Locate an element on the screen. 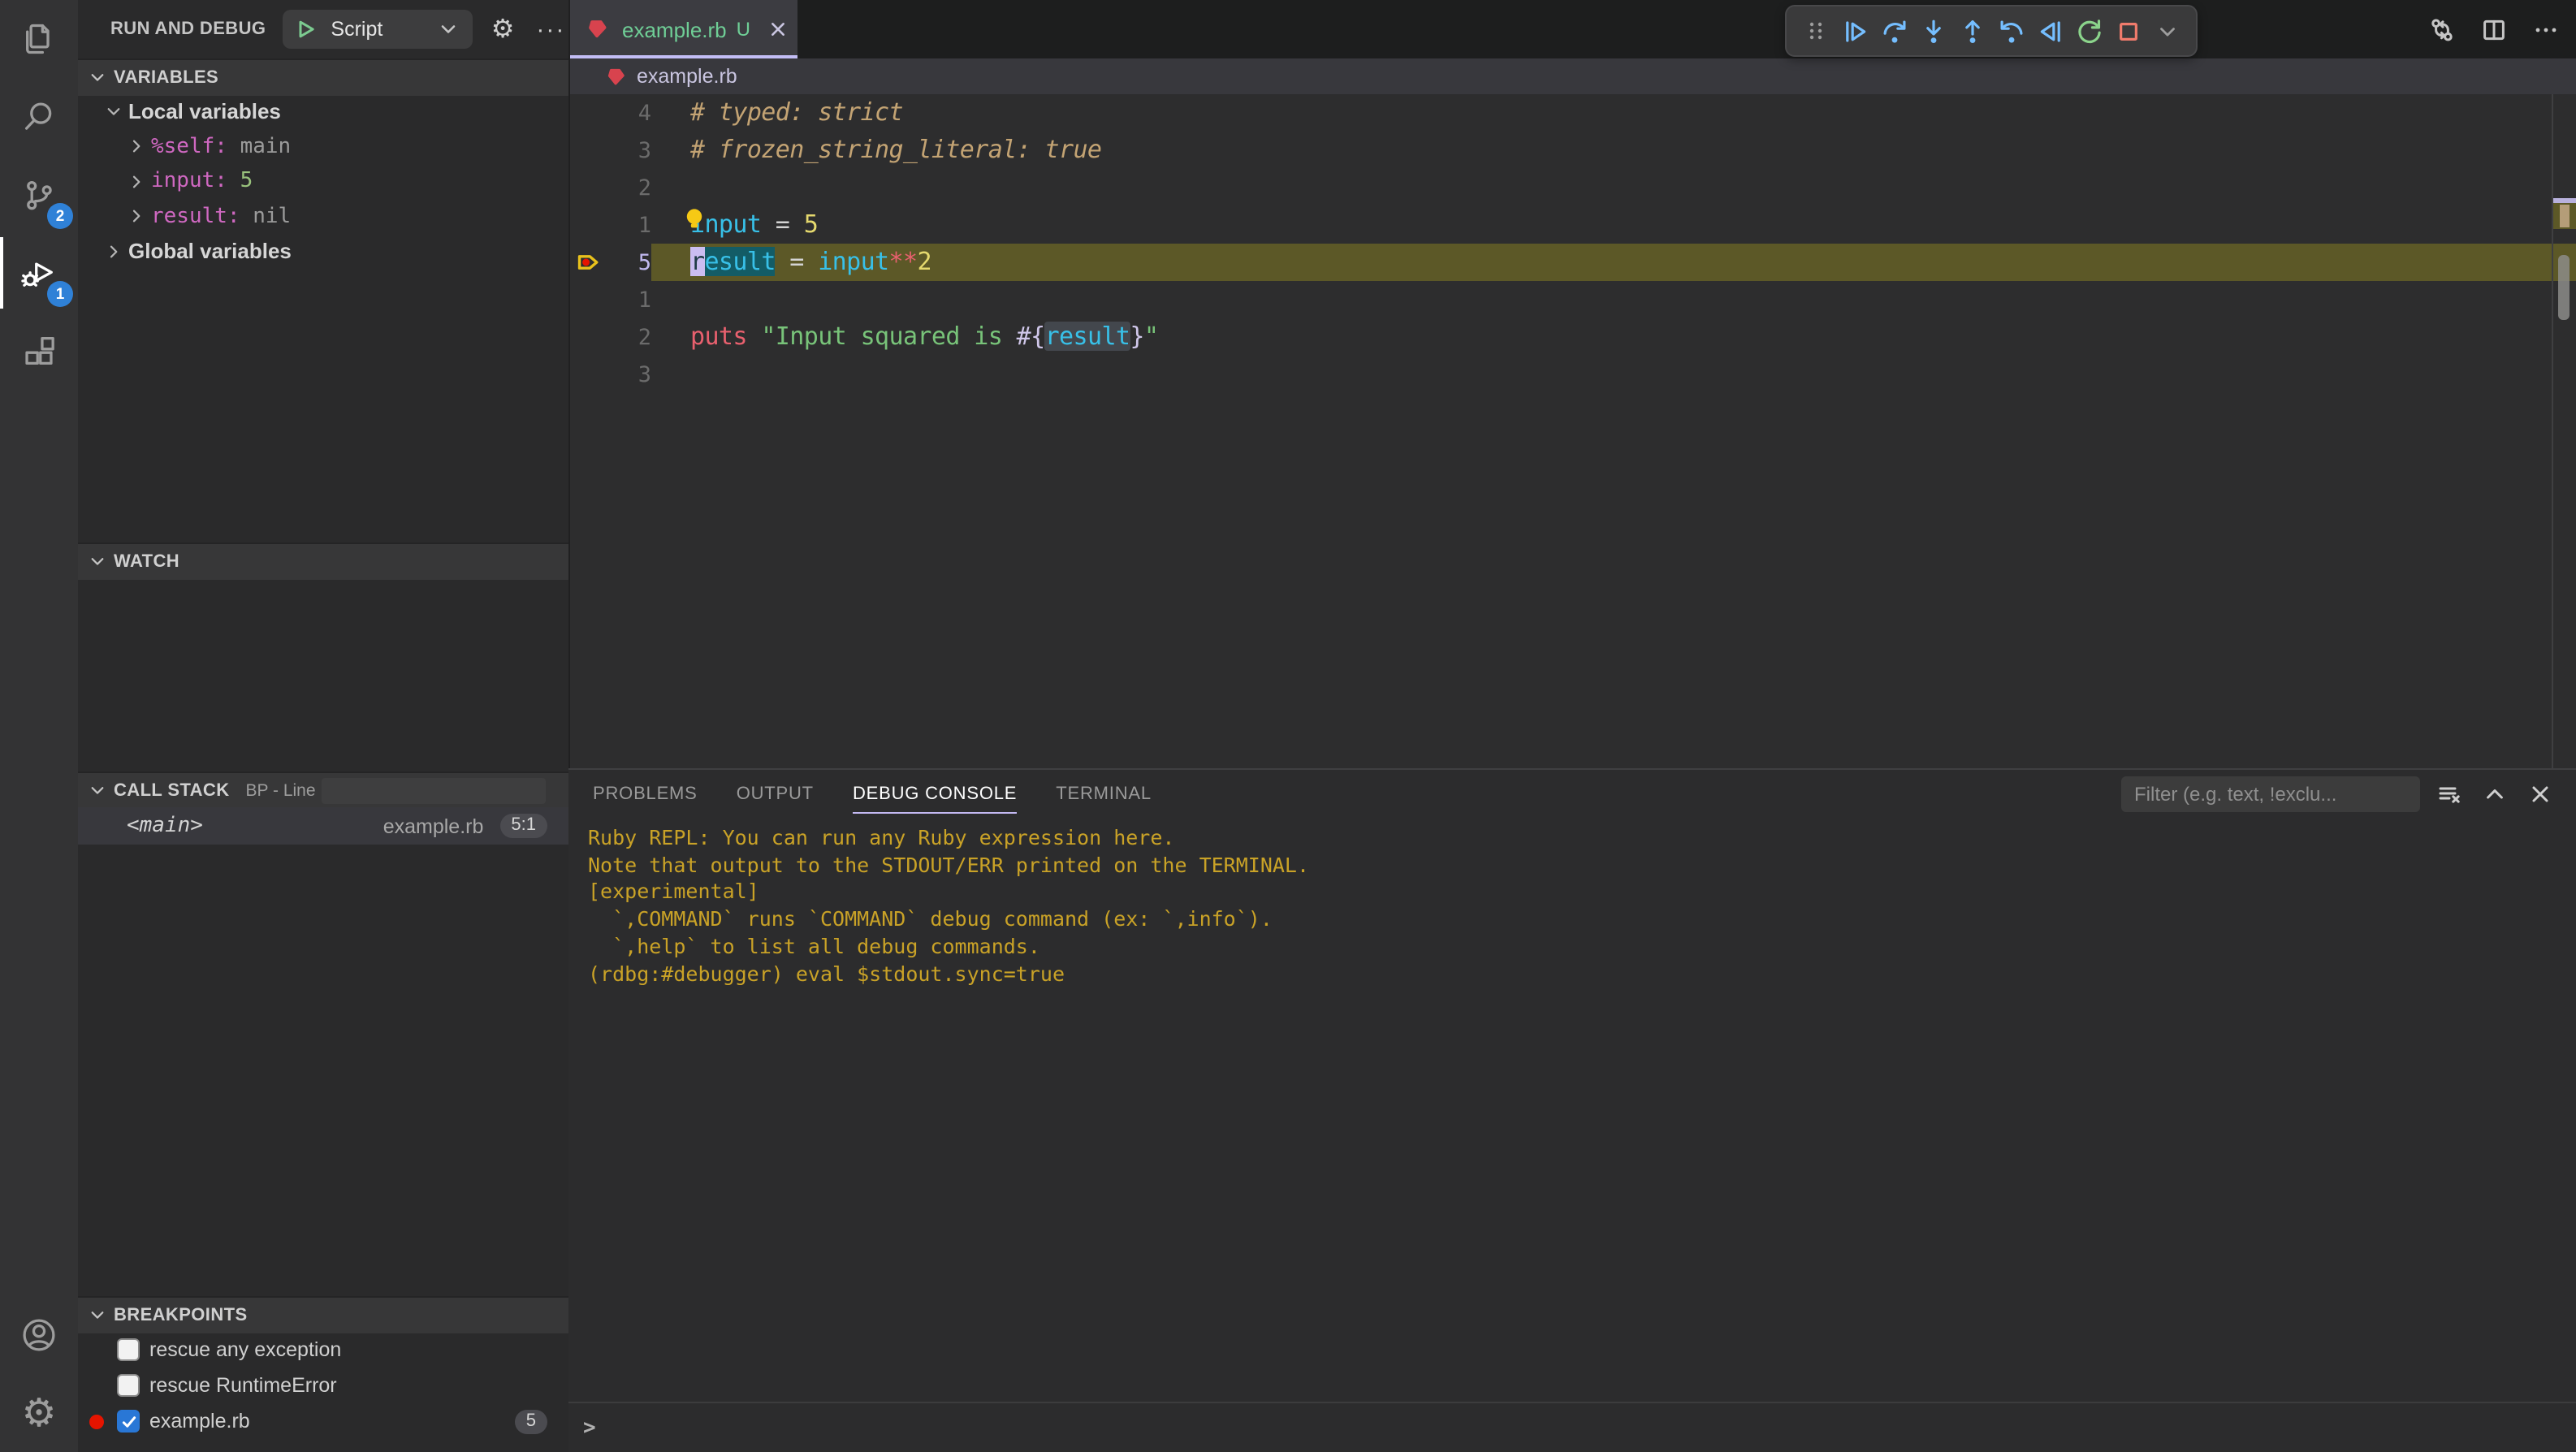 Image resolution: width=2576 pixels, height=1452 pixels. sidebar-header: RUN AND DEBUG Script ⚙ ··· is located at coordinates (323, 29).